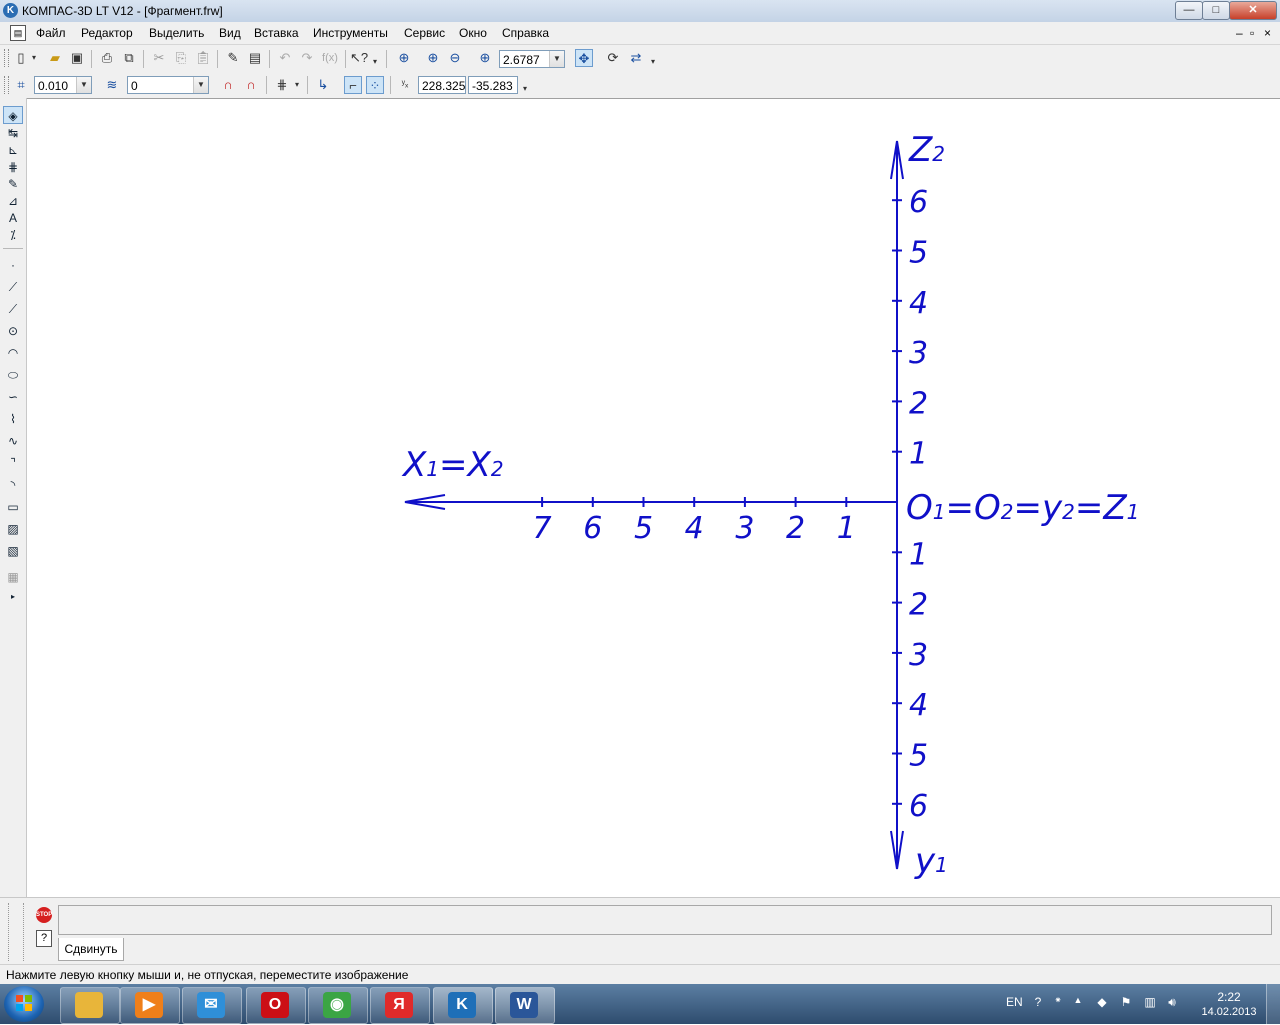 This screenshot has height=1025, width=1280. What do you see at coordinates (13, 375) in the screenshot?
I see `ellipse-tool-icon: ⬭` at bounding box center [13, 375].